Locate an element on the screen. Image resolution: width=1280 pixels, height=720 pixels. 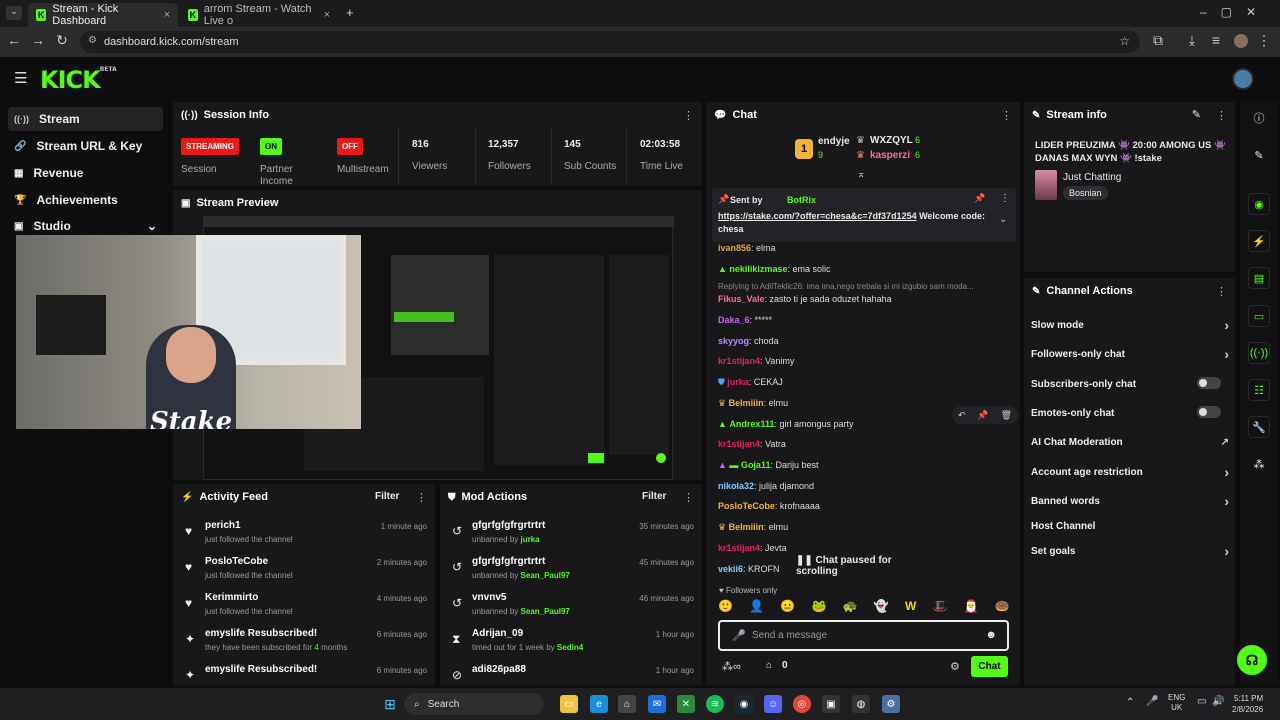
add-widget-icon: ⁂ is located at coordinates (1259, 464).